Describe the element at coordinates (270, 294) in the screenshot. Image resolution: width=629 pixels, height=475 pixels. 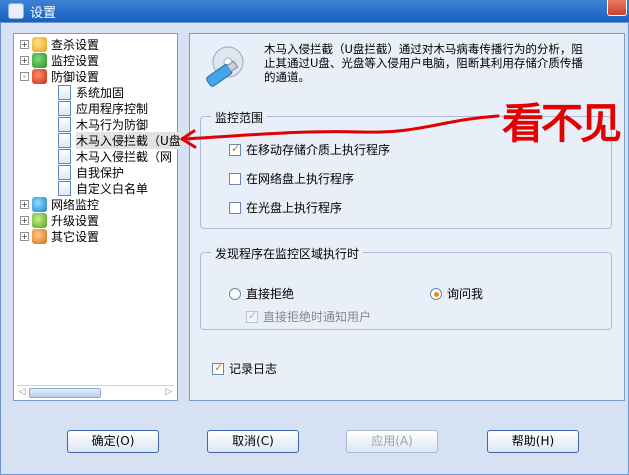
I see `reject-label: 直接拒绝` at that location.